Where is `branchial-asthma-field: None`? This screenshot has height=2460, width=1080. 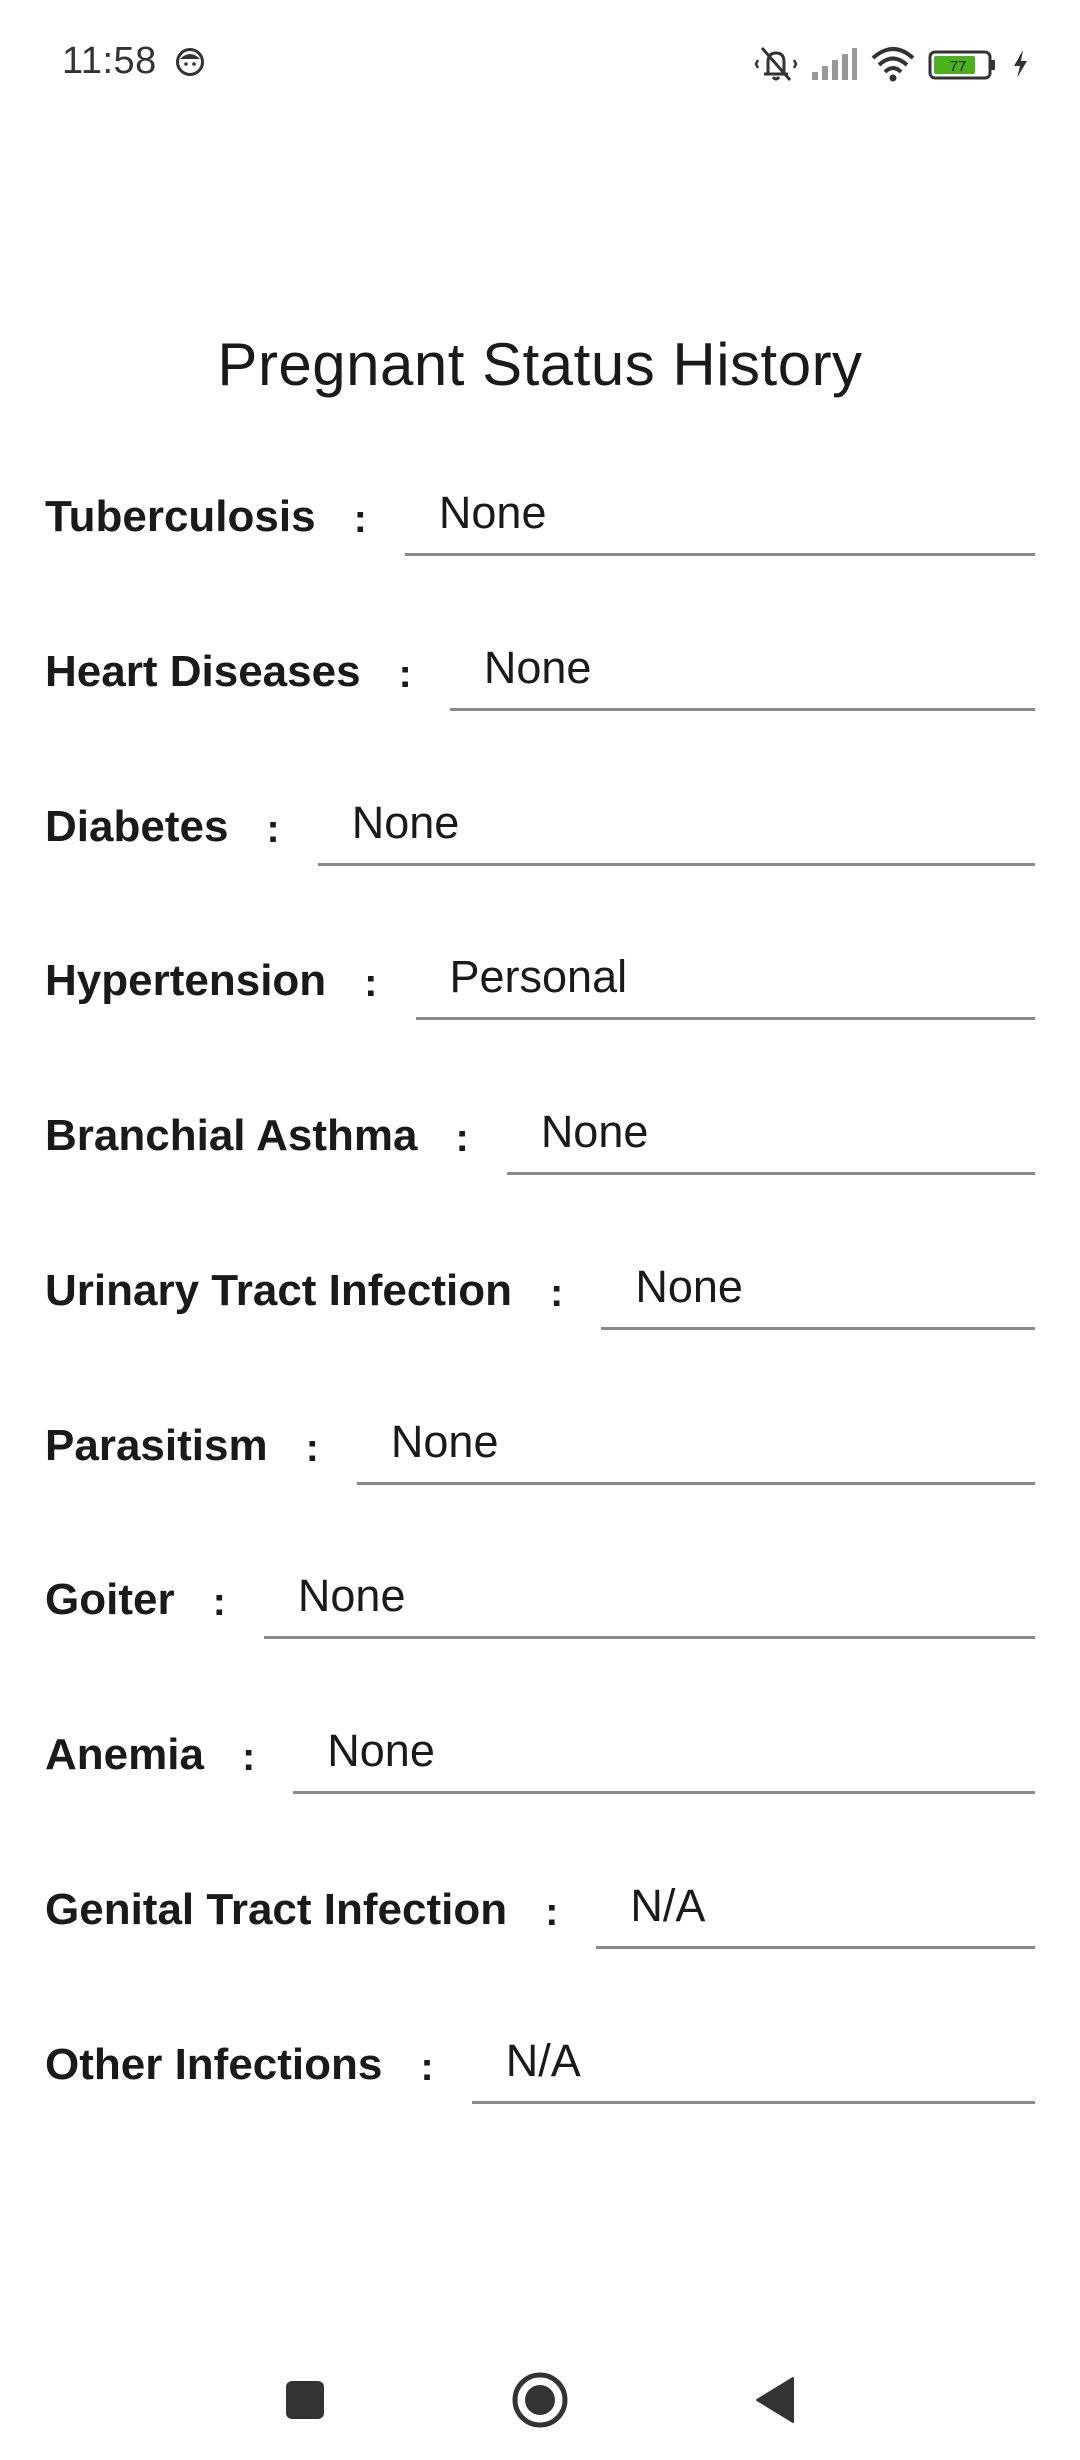 branchial-asthma-field: None is located at coordinates (770, 1135).